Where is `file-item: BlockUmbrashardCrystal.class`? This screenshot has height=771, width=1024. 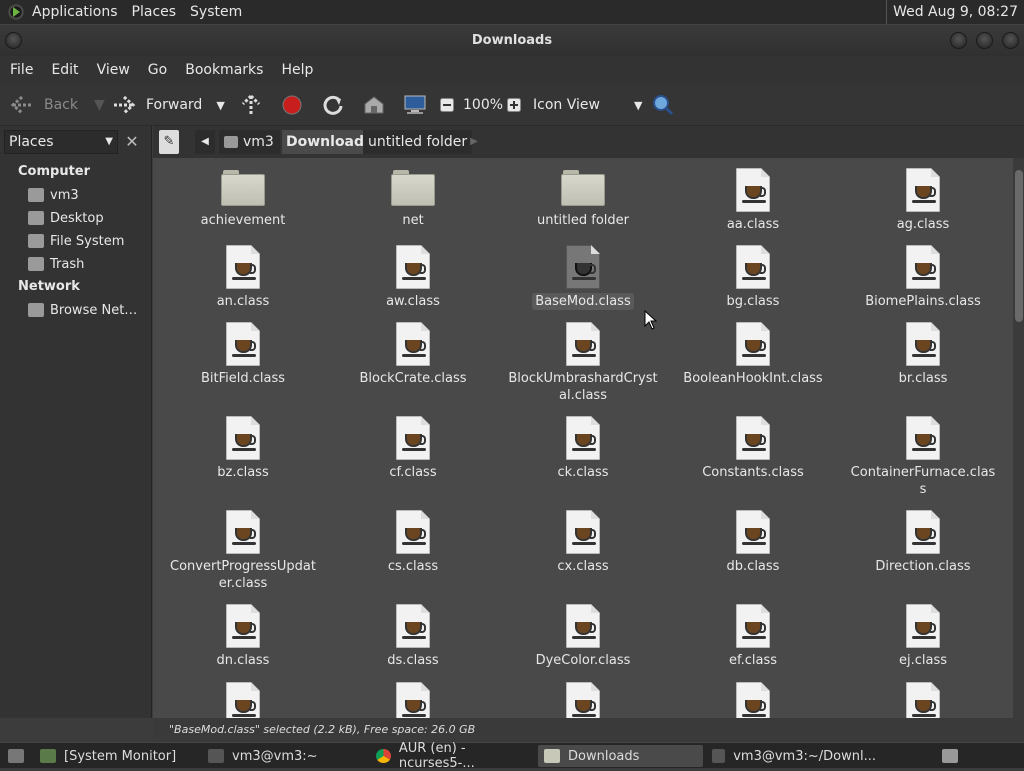 file-item: BlockUmbrashardCrystal.class is located at coordinates (583, 363).